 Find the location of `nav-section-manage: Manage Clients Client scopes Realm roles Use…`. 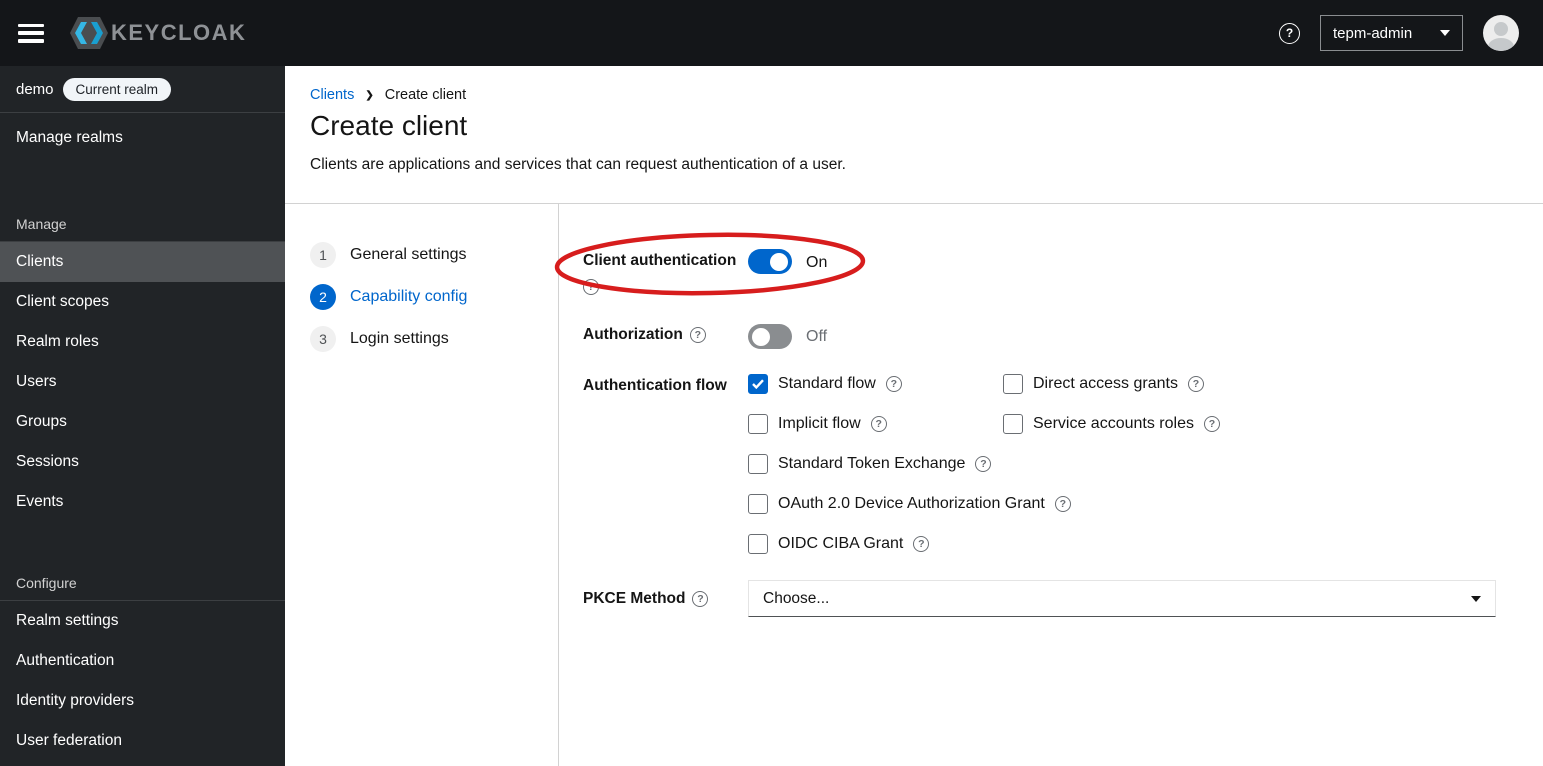

nav-section-manage: Manage Clients Client scopes Realm roles Use… is located at coordinates (142, 364).